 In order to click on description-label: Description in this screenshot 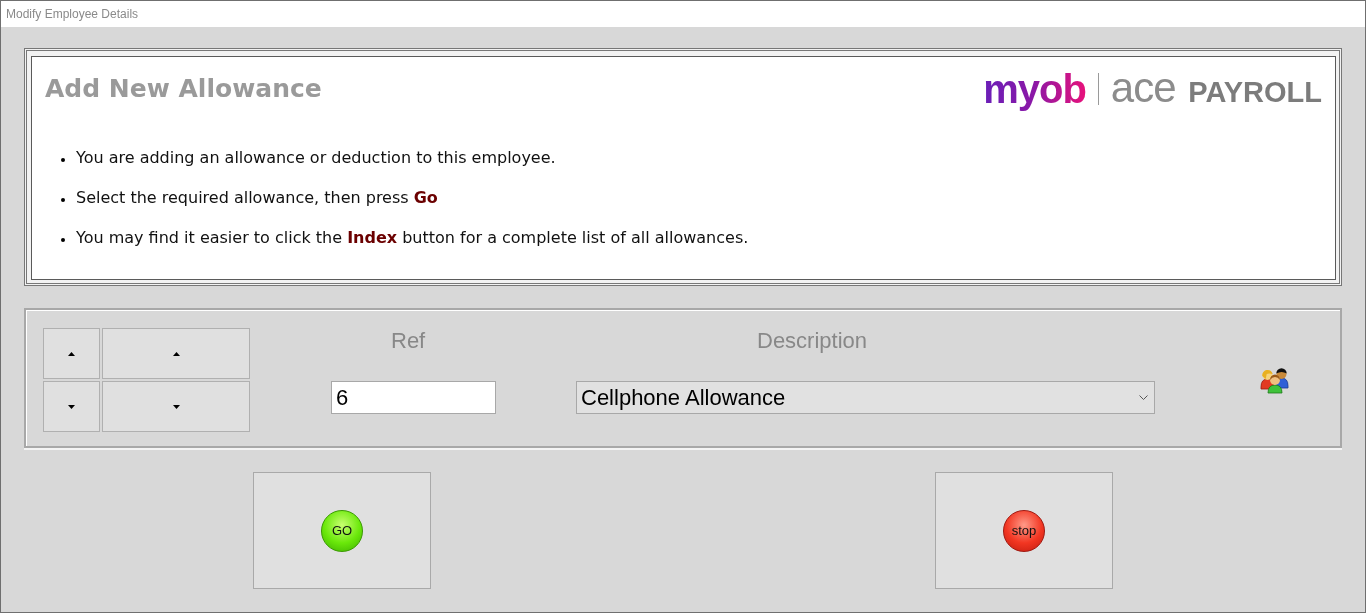, I will do `click(812, 341)`.